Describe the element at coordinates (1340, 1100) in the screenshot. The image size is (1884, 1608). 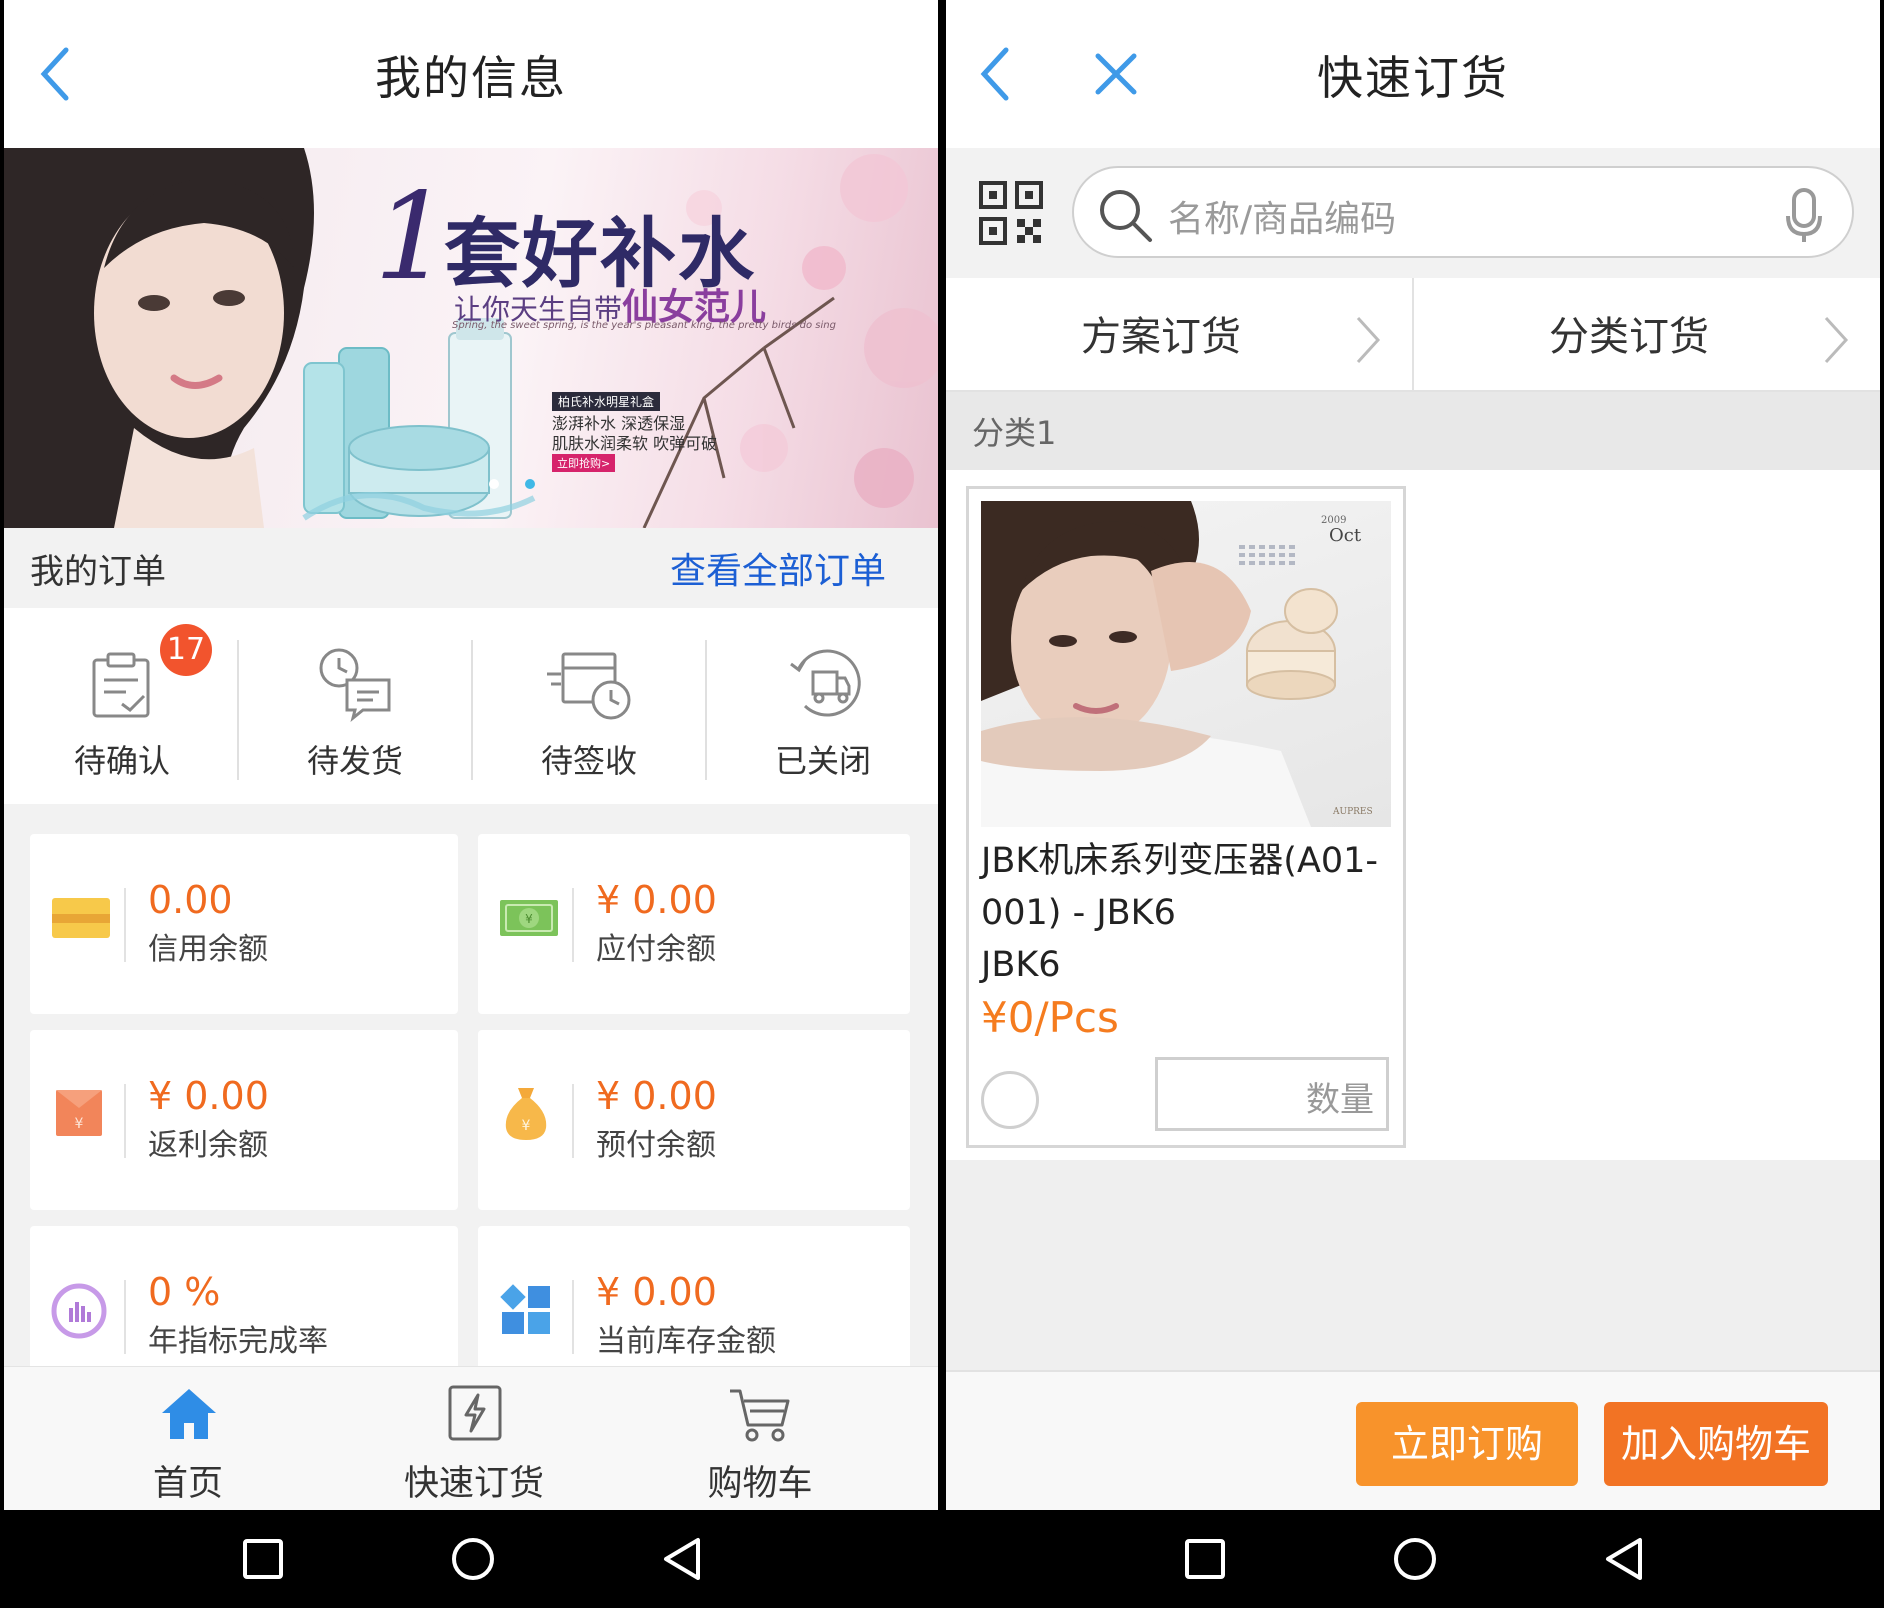
I see `quantity-placeholder: 数量` at that location.